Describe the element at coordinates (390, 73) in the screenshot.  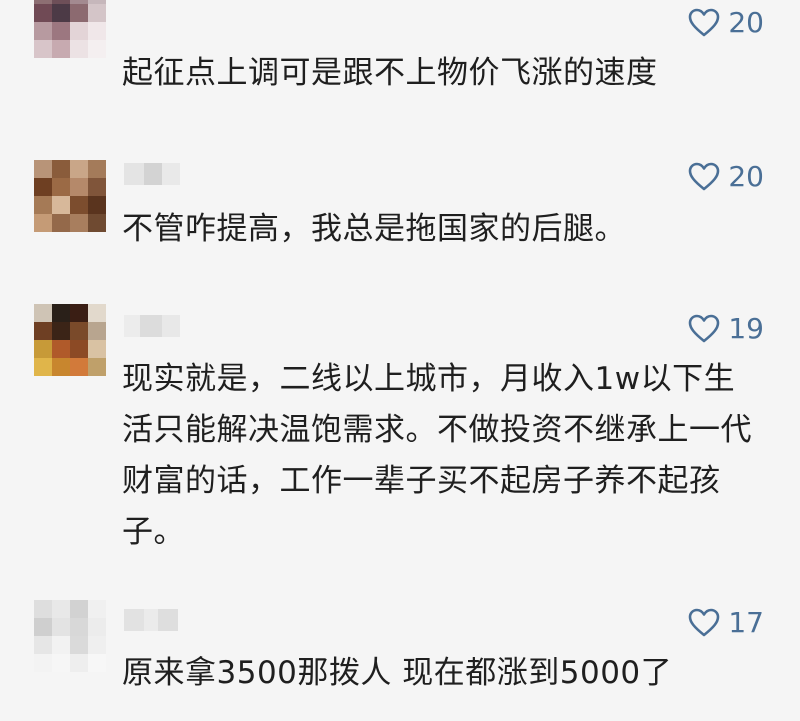
I see `comment-text: 起征点上调可是跟不上物价飞涨的速度` at that location.